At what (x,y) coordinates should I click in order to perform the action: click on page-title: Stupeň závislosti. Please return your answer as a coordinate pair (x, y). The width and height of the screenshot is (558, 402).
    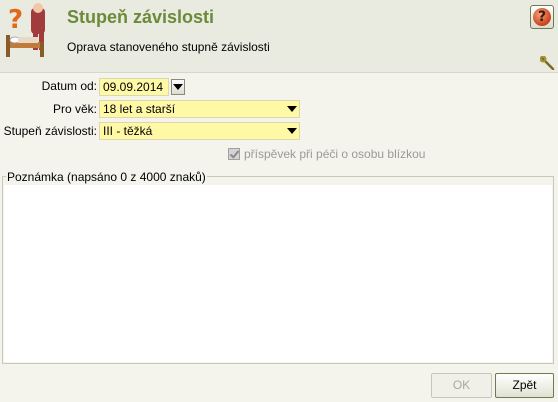
    Looking at the image, I should click on (141, 17).